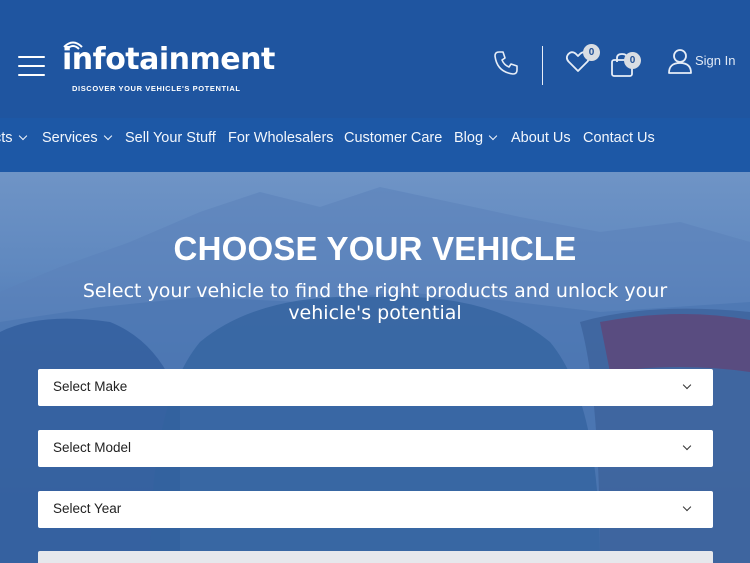  I want to click on header-divider, so click(542, 65).